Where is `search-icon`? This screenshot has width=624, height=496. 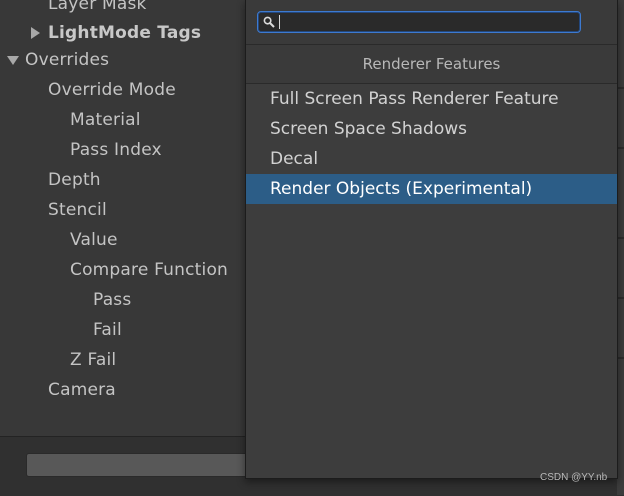 search-icon is located at coordinates (269, 22).